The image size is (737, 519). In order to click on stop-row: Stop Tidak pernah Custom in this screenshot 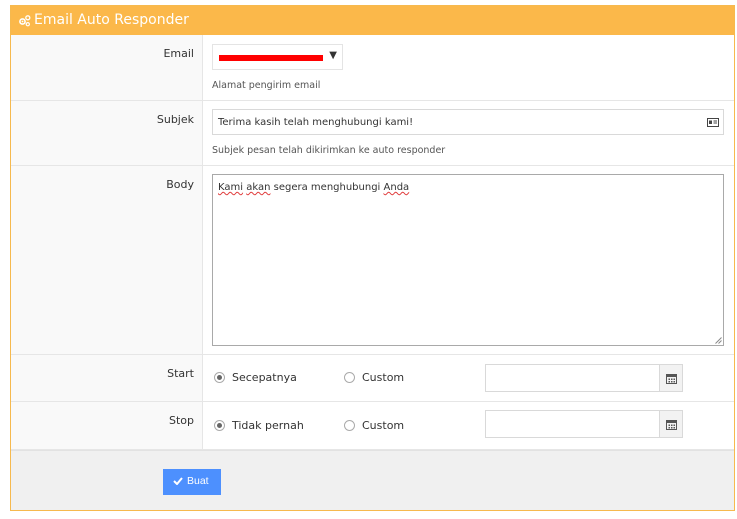, I will do `click(372, 426)`.